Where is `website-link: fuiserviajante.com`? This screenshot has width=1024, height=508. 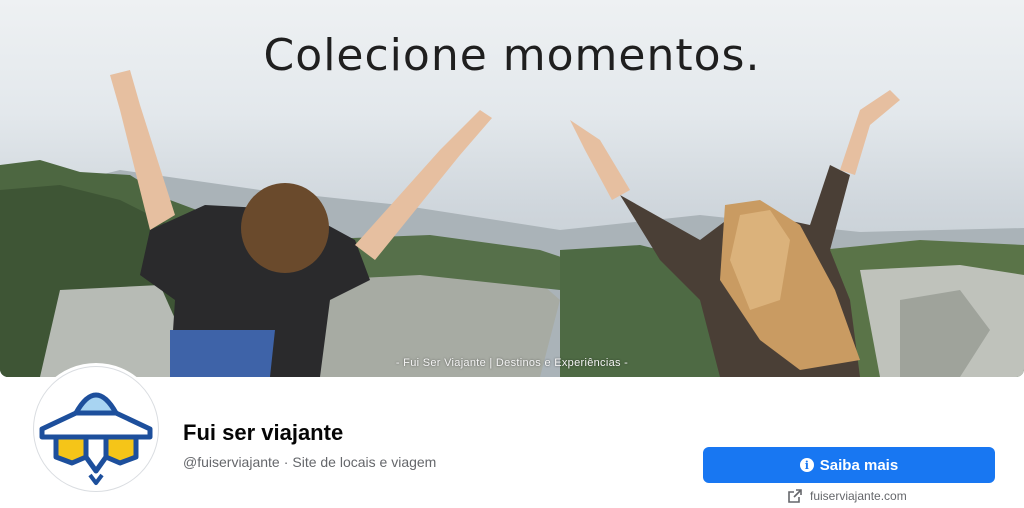
website-link: fuiserviajante.com is located at coordinates (847, 496).